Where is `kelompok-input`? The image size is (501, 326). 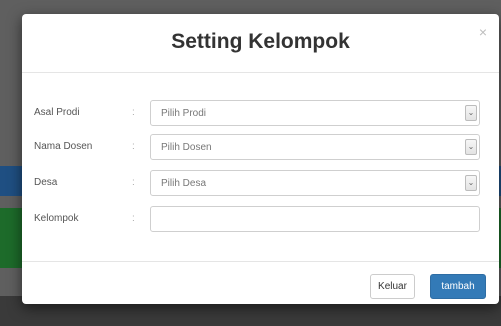 kelompok-input is located at coordinates (315, 219).